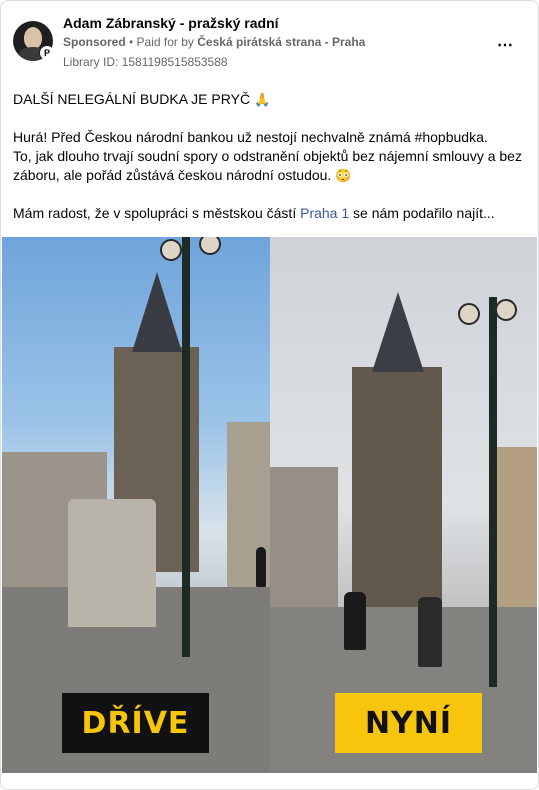 The height and width of the screenshot is (790, 539). Describe the element at coordinates (171, 23) in the screenshot. I see `author-name: Adam Zábranský - pražský radní` at that location.